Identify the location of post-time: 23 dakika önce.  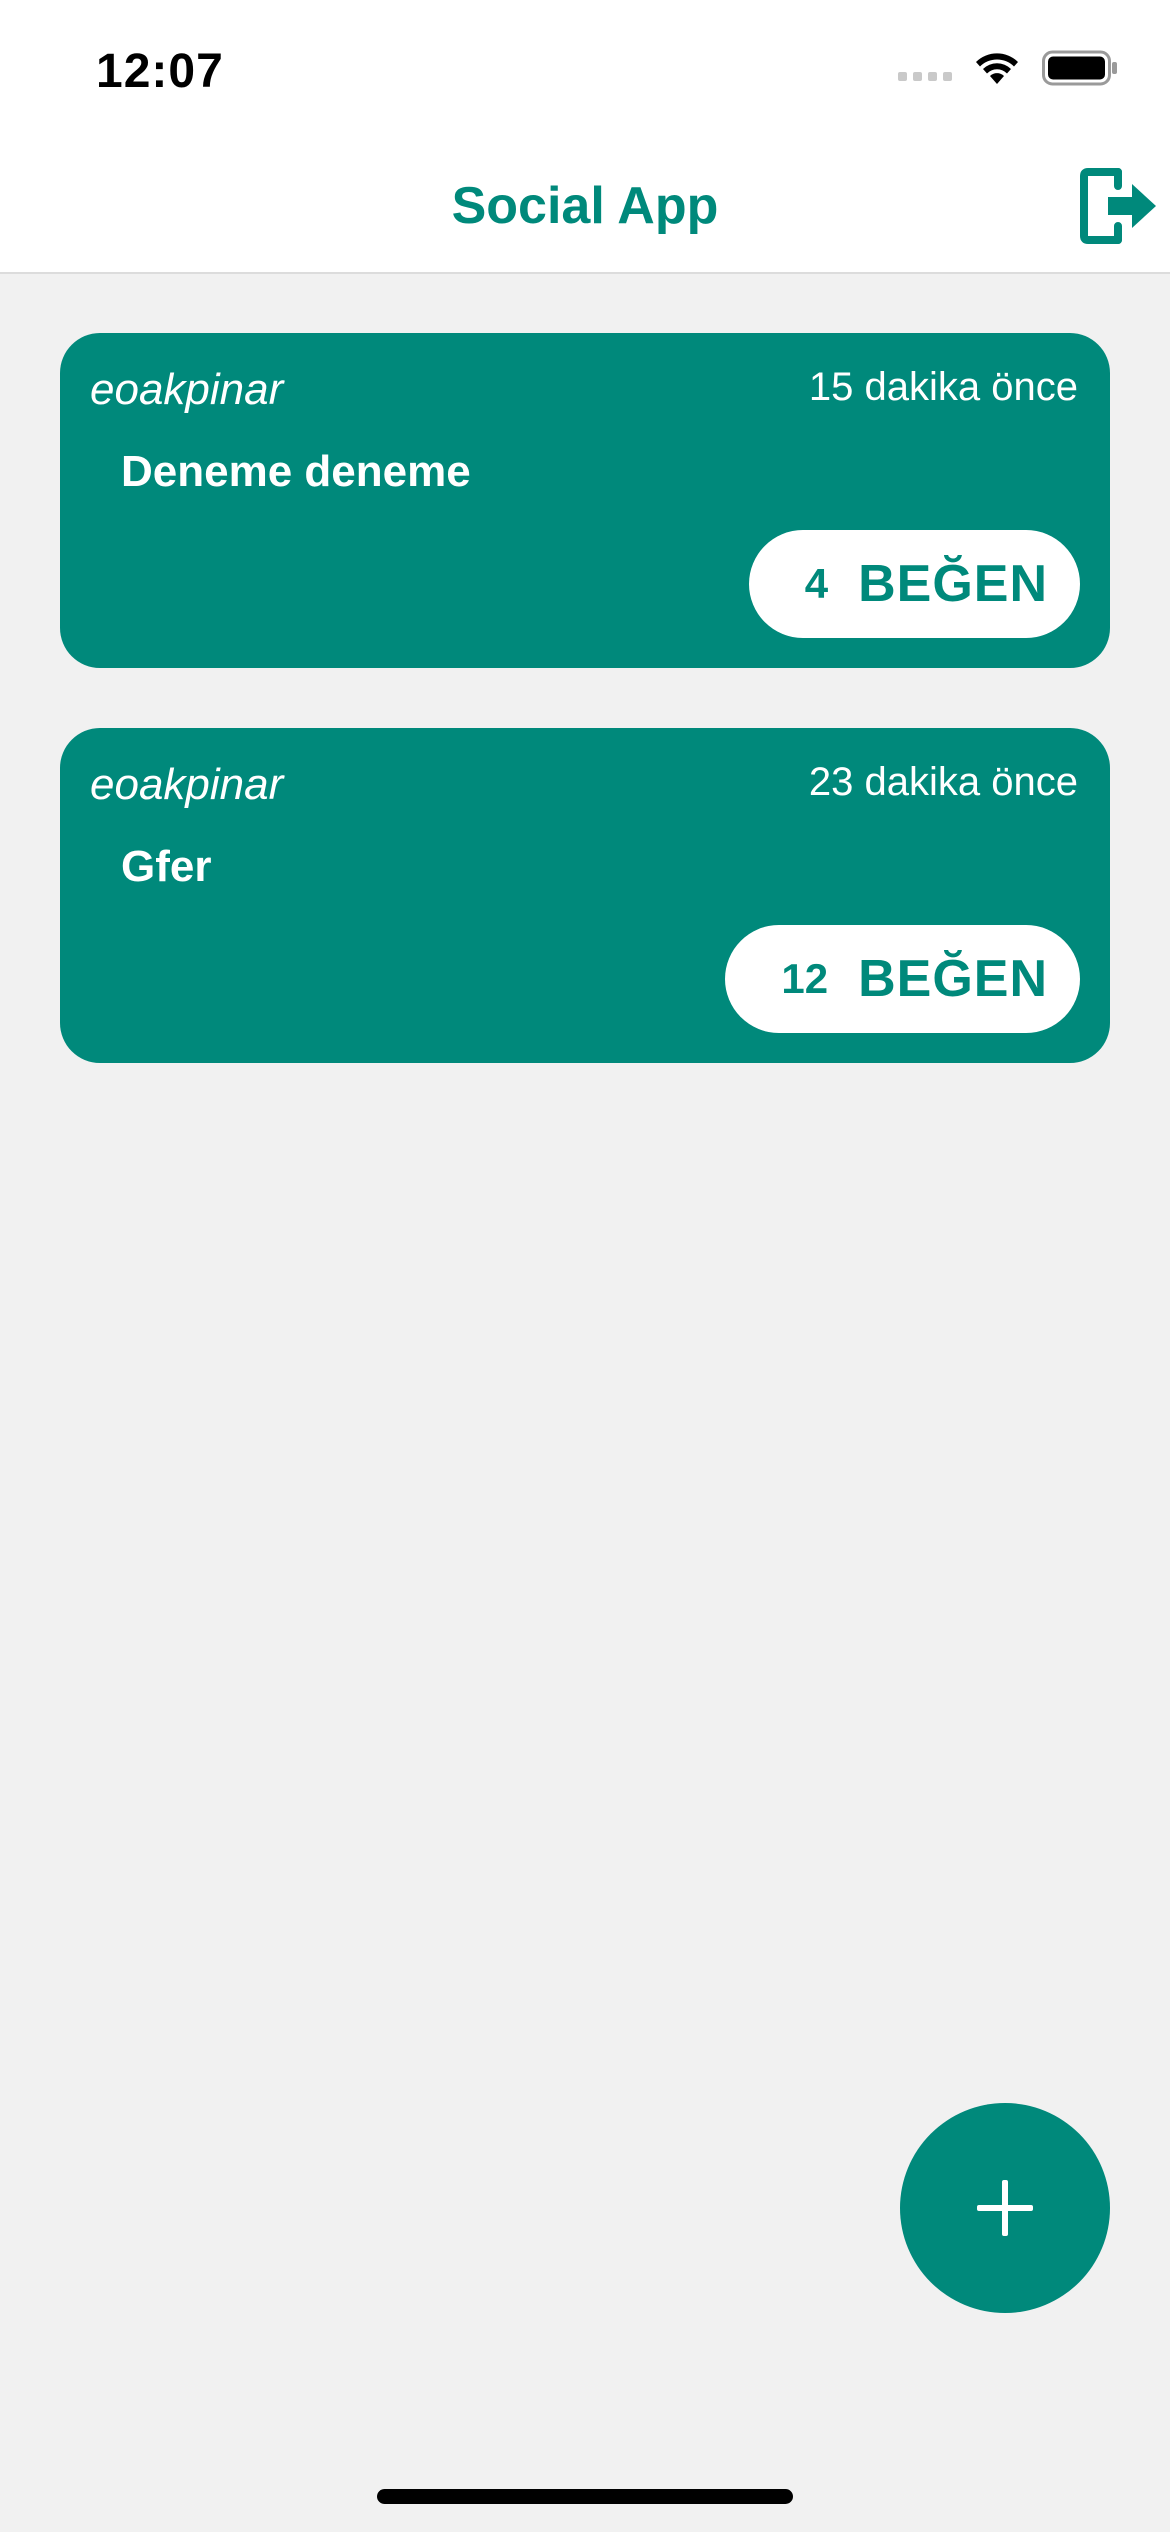
(943, 782).